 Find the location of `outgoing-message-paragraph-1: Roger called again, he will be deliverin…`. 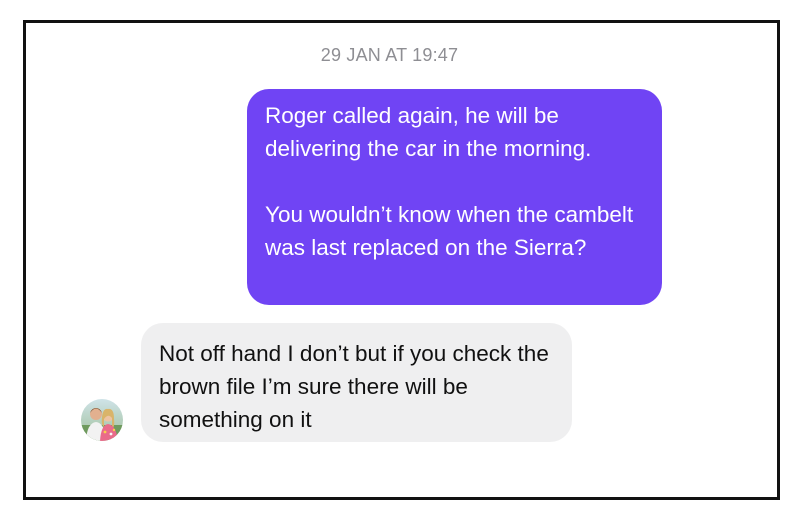

outgoing-message-paragraph-1: Roger called again, he will be deliverin… is located at coordinates (428, 132).